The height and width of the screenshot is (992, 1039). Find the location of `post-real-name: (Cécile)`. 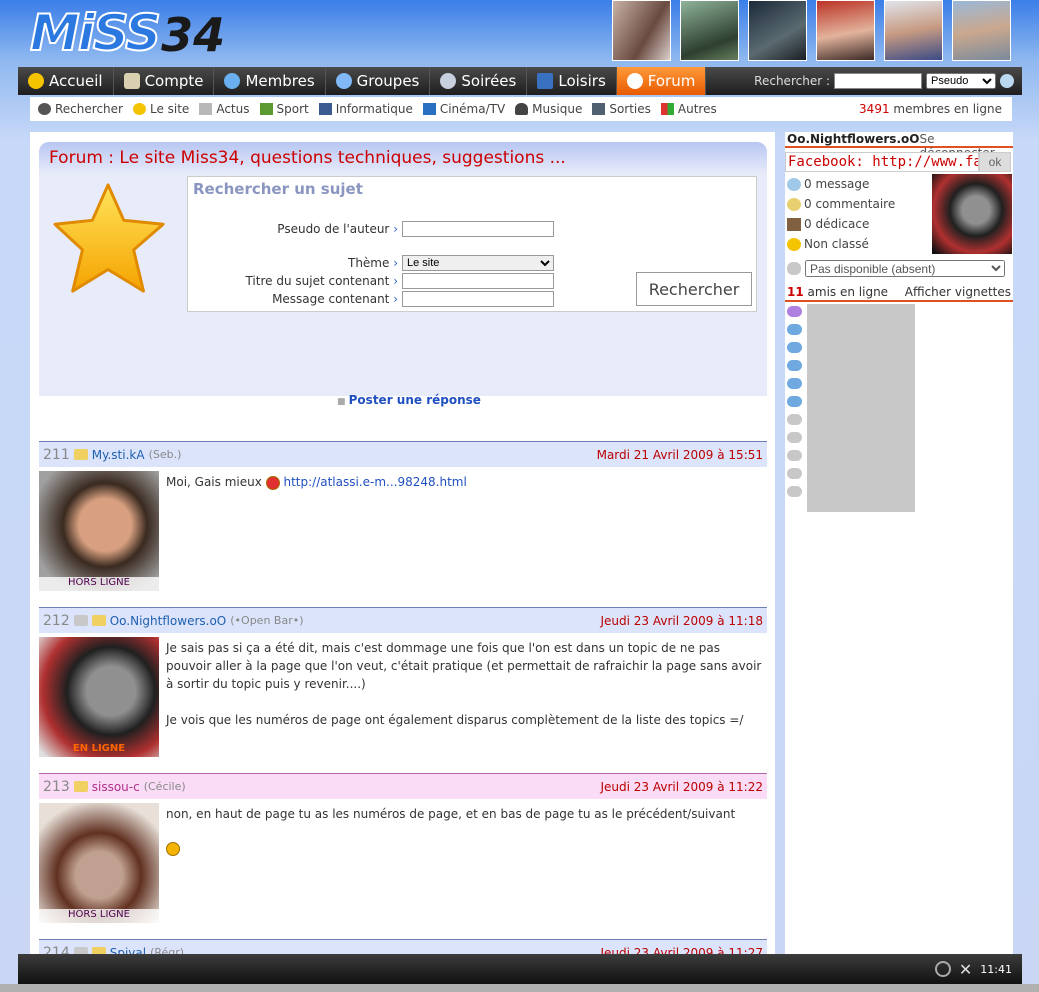

post-real-name: (Cécile) is located at coordinates (164, 786).